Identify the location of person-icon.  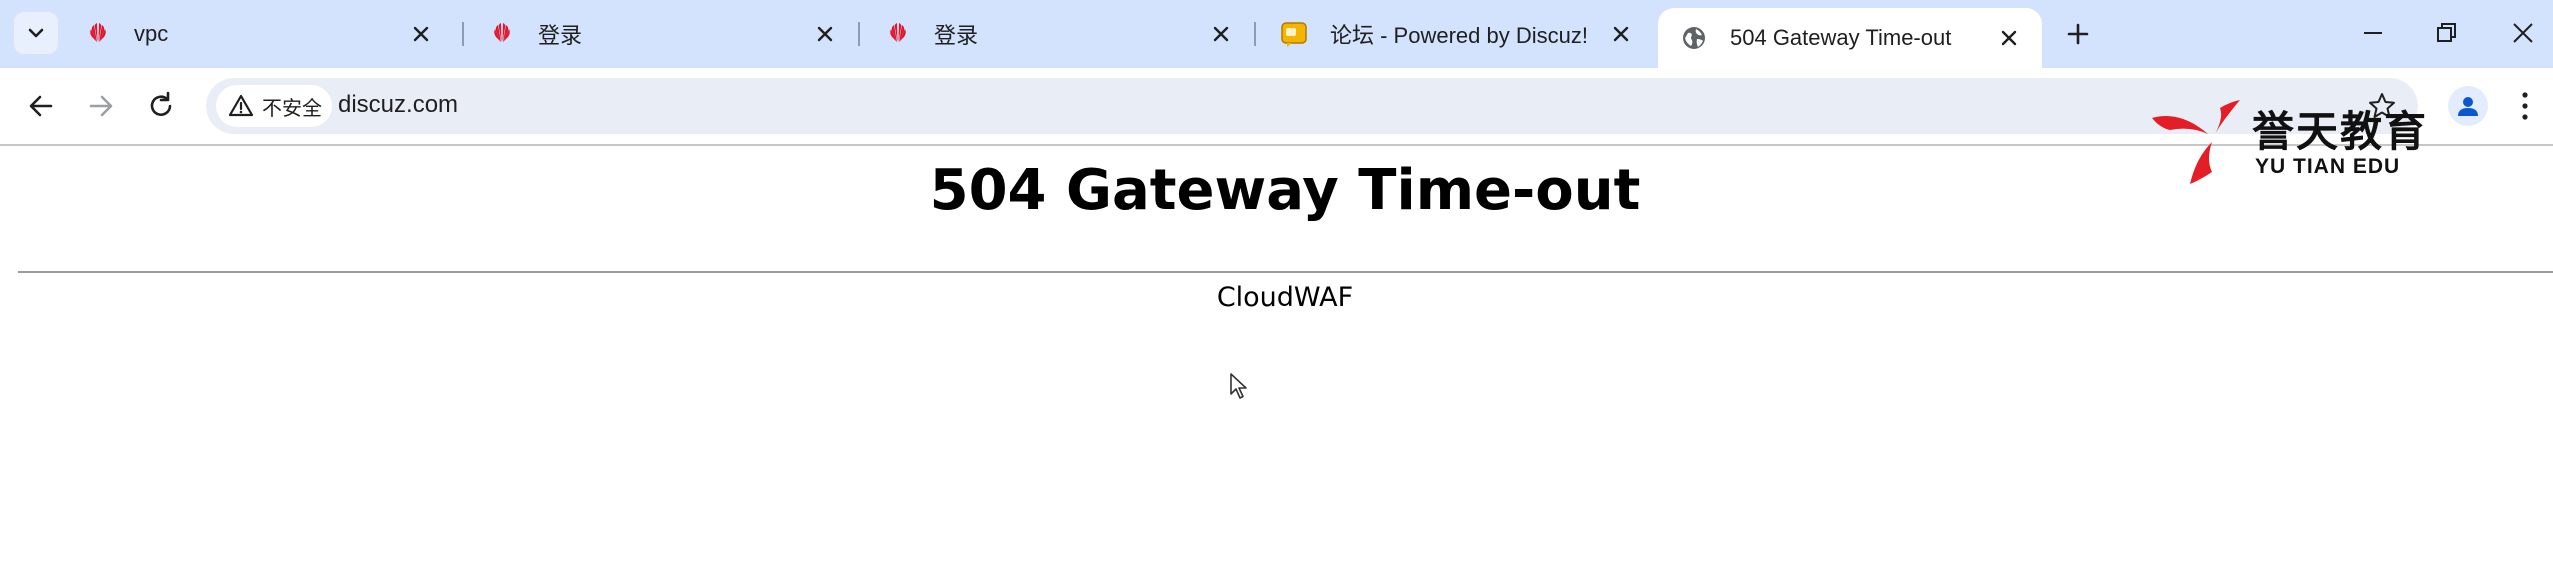
(2468, 106).